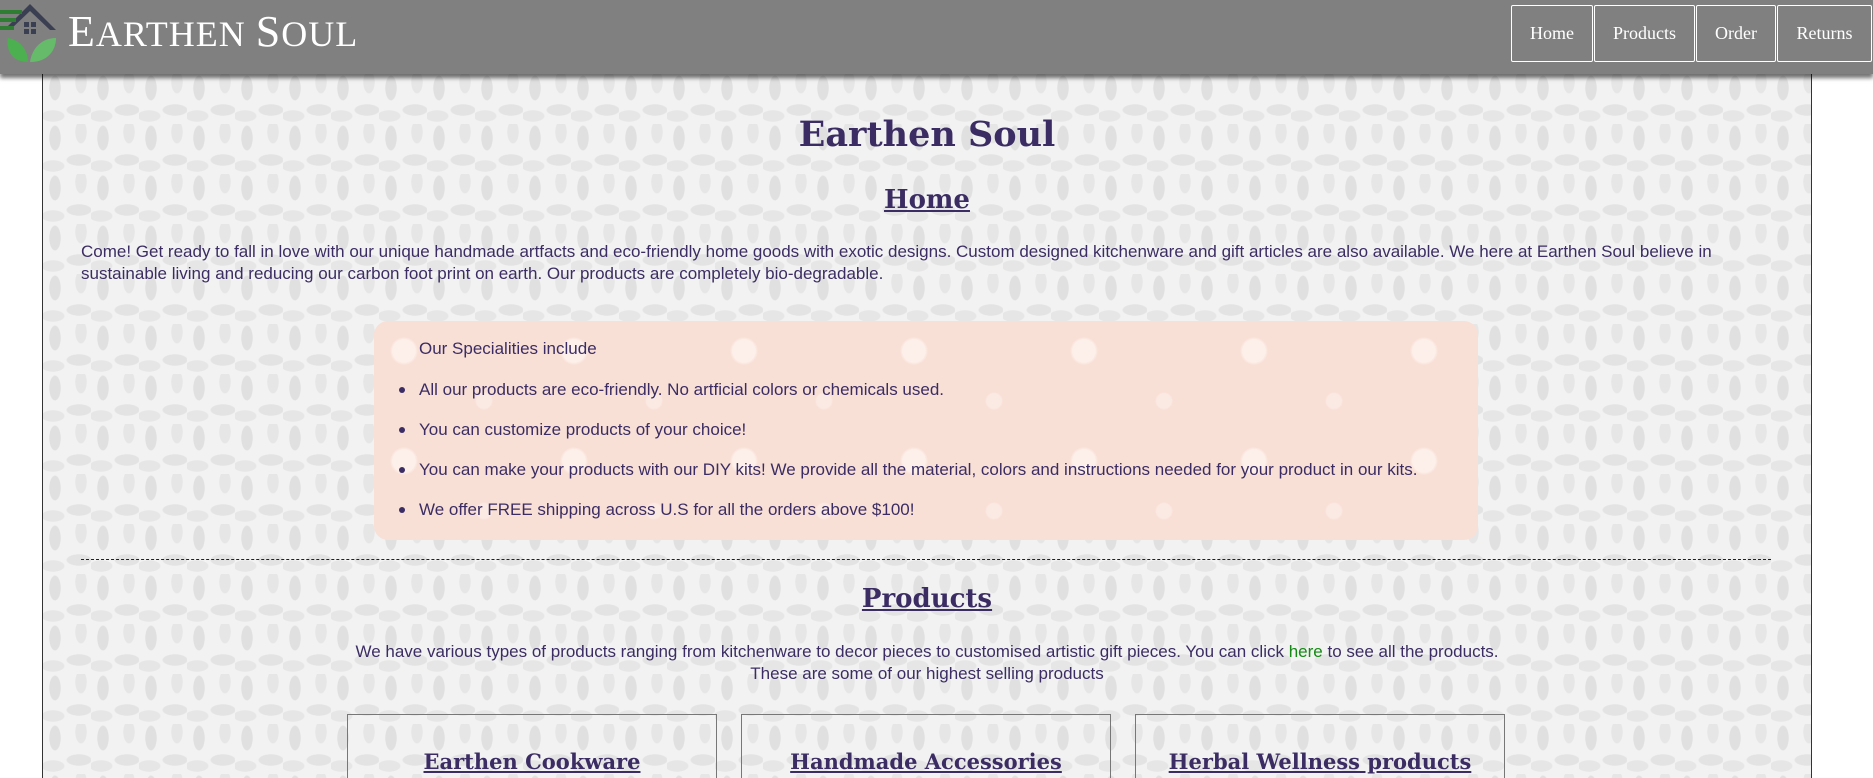  I want to click on card-title: Herbal Wellness products, so click(1320, 761).